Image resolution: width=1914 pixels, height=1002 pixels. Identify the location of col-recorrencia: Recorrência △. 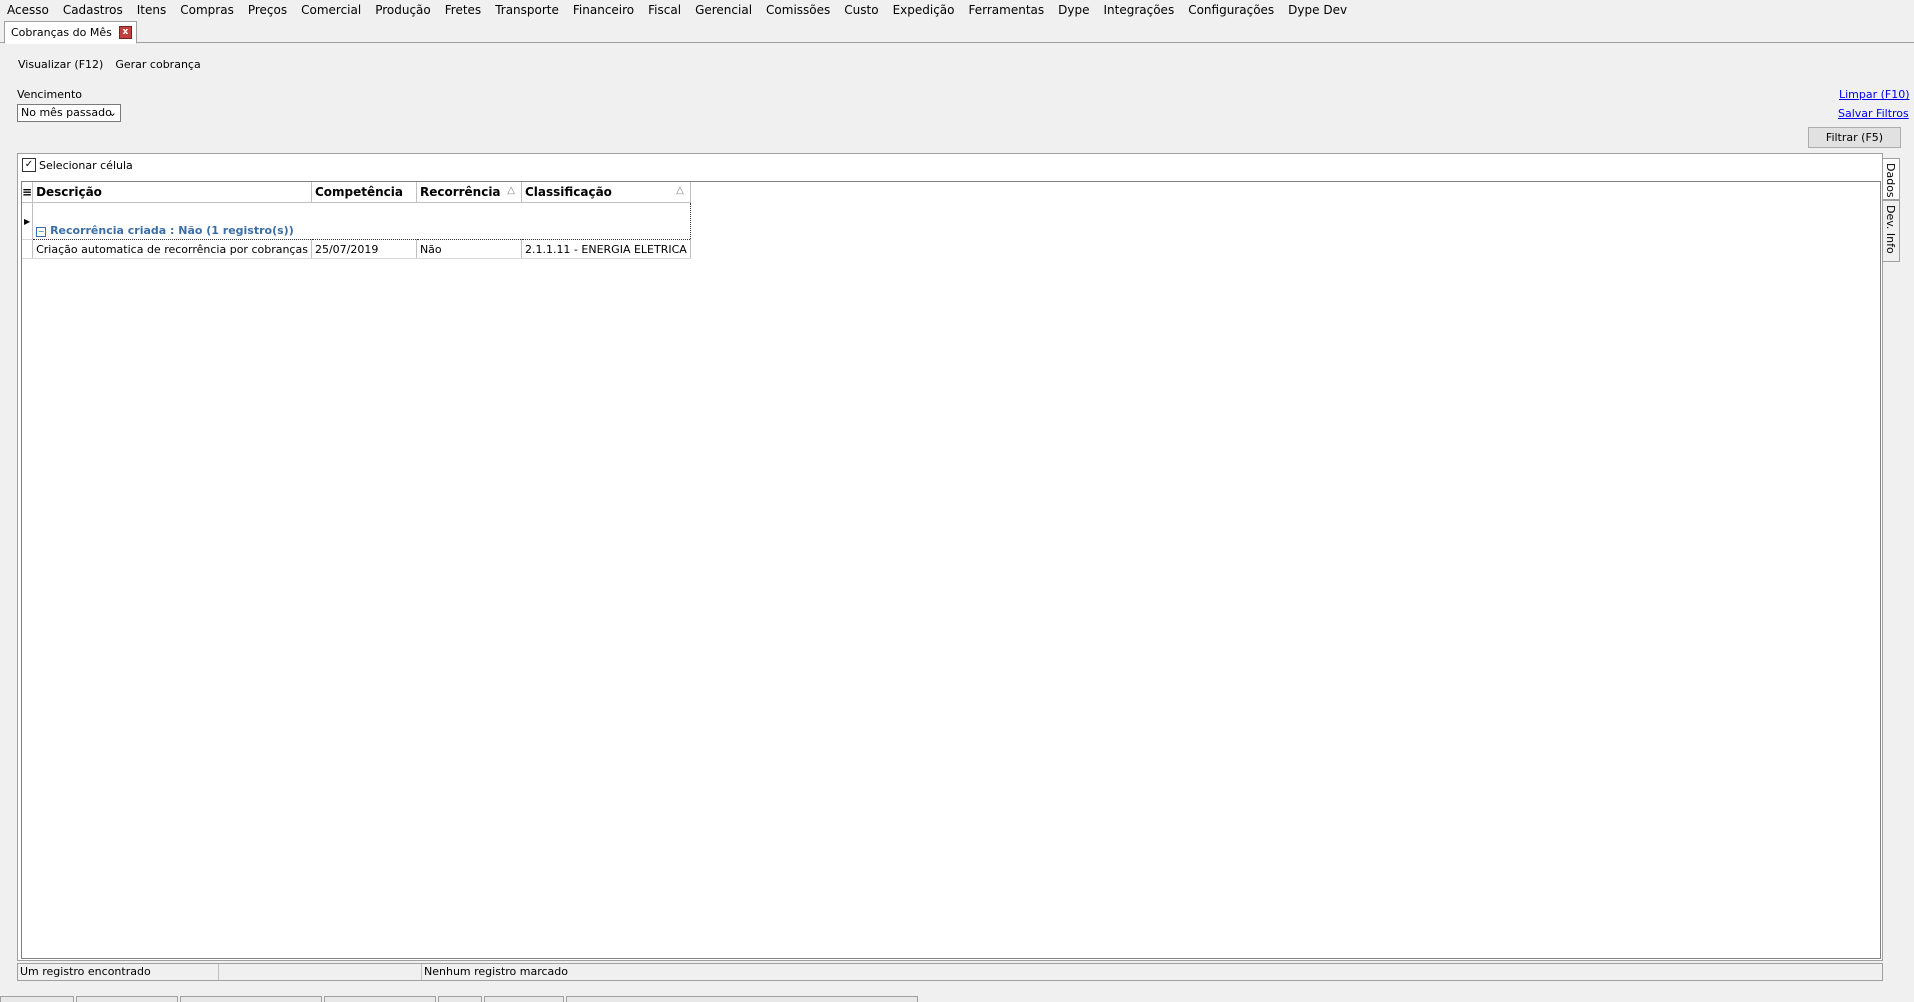
(469, 192).